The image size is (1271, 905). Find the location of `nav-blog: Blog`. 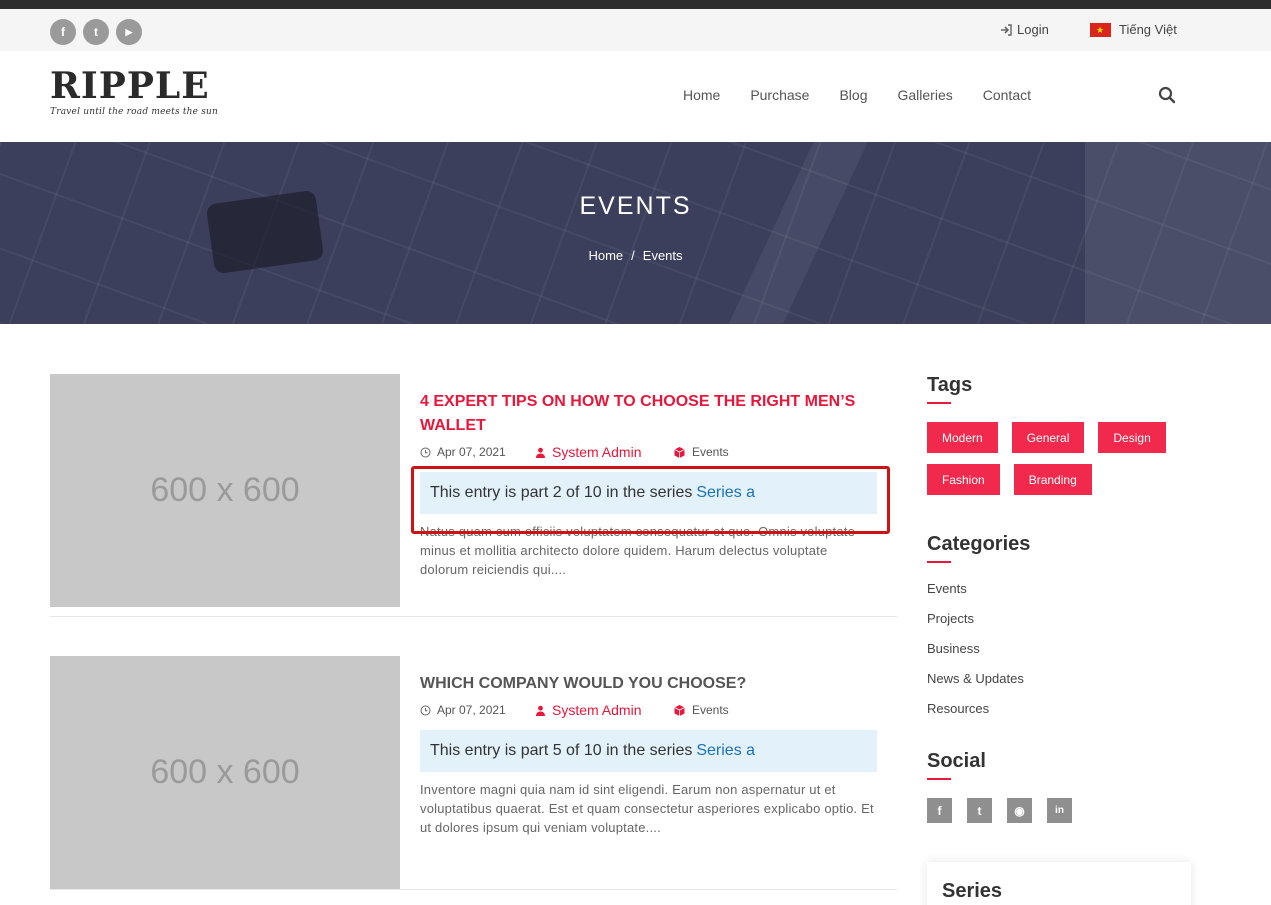

nav-blog: Blog is located at coordinates (853, 95).